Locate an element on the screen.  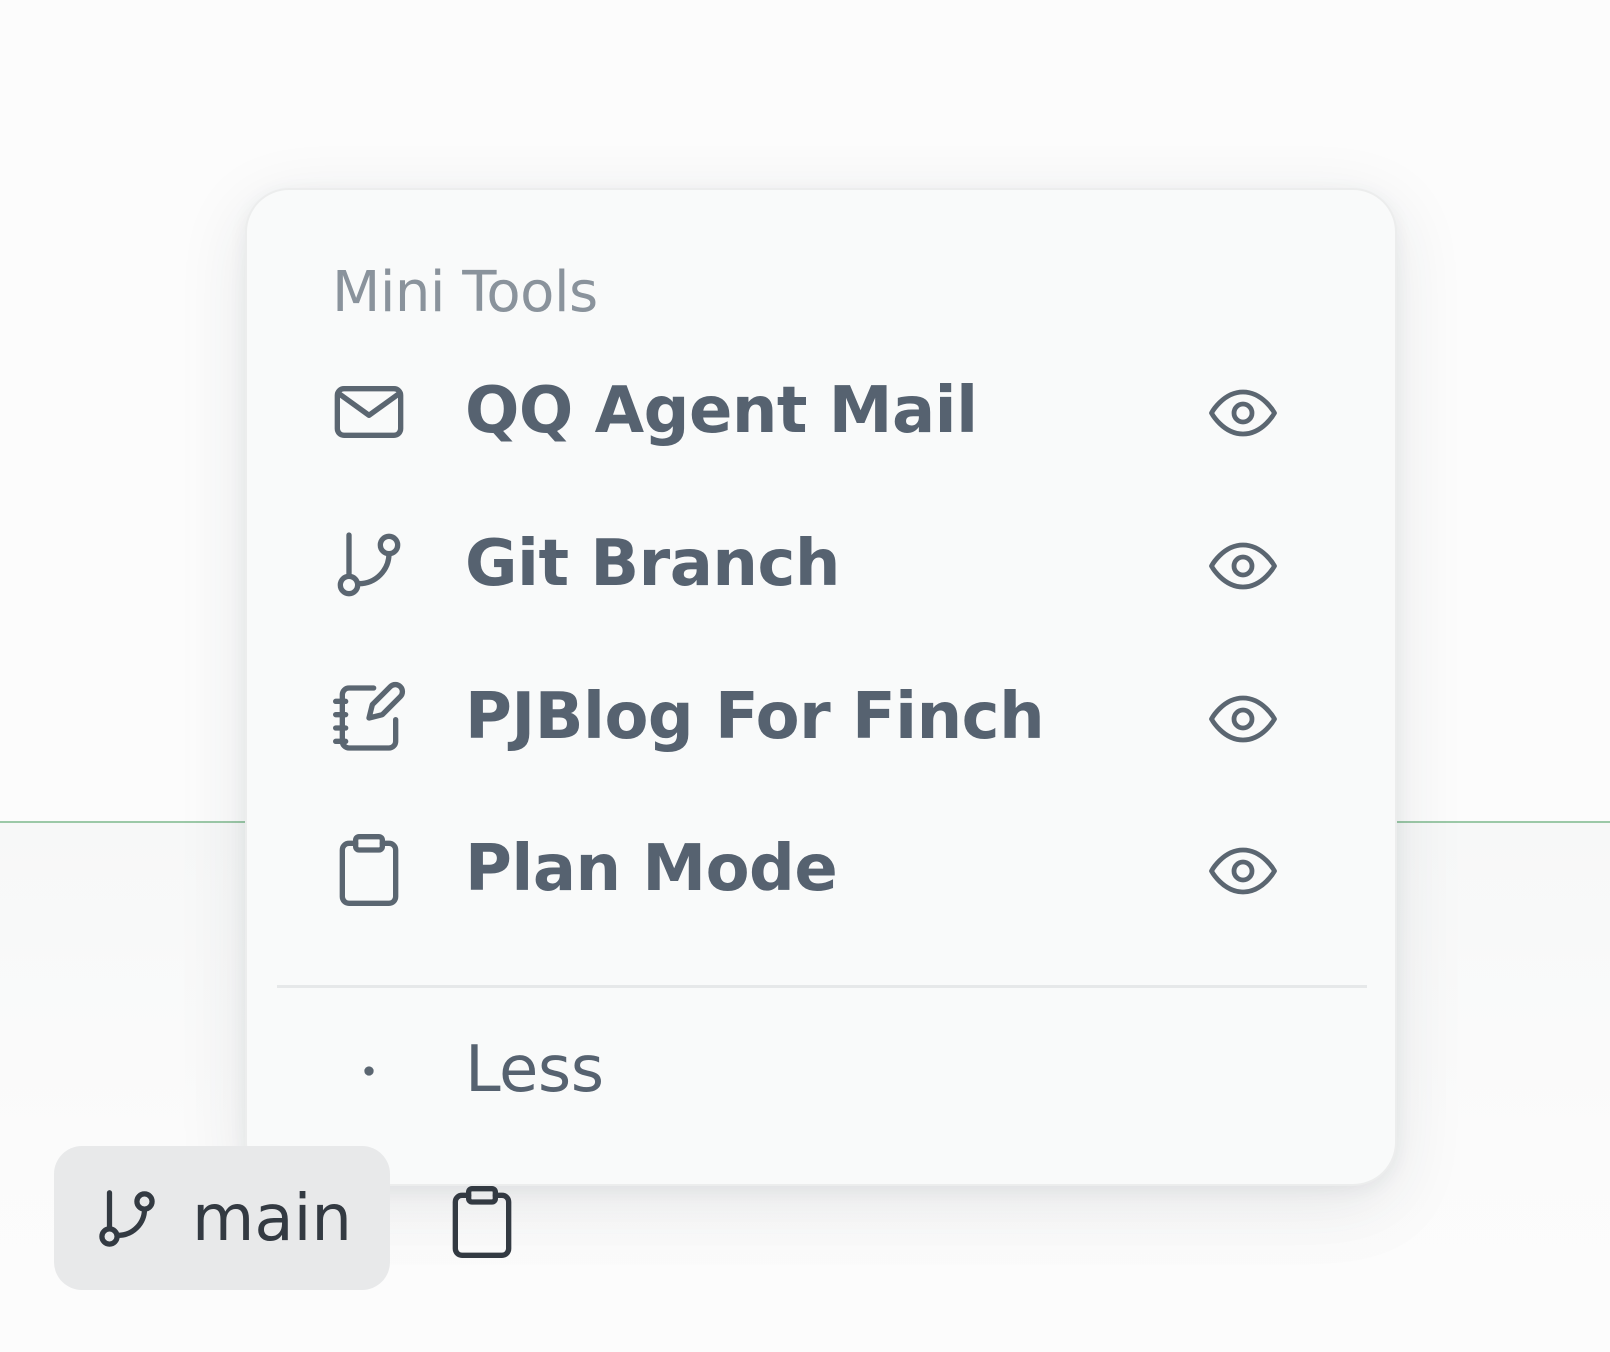
menu-item-less: Less is located at coordinates (822, 1070).